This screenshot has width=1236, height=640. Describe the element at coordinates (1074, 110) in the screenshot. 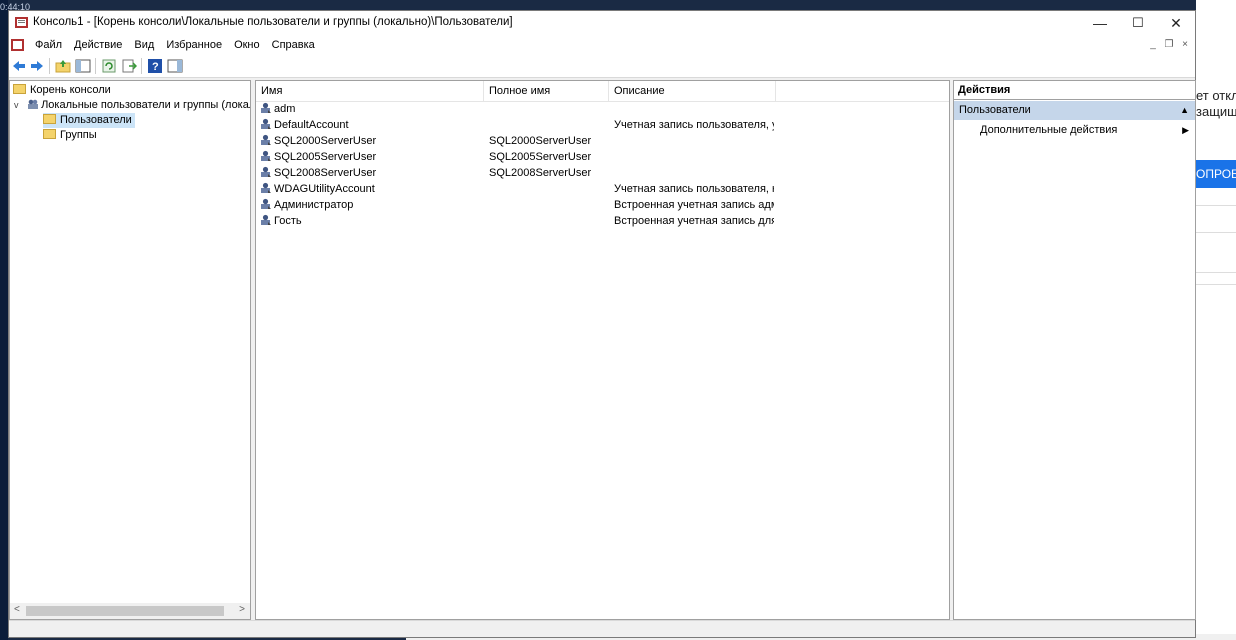

I see `actions-section-users: Пользователи ▲` at that location.